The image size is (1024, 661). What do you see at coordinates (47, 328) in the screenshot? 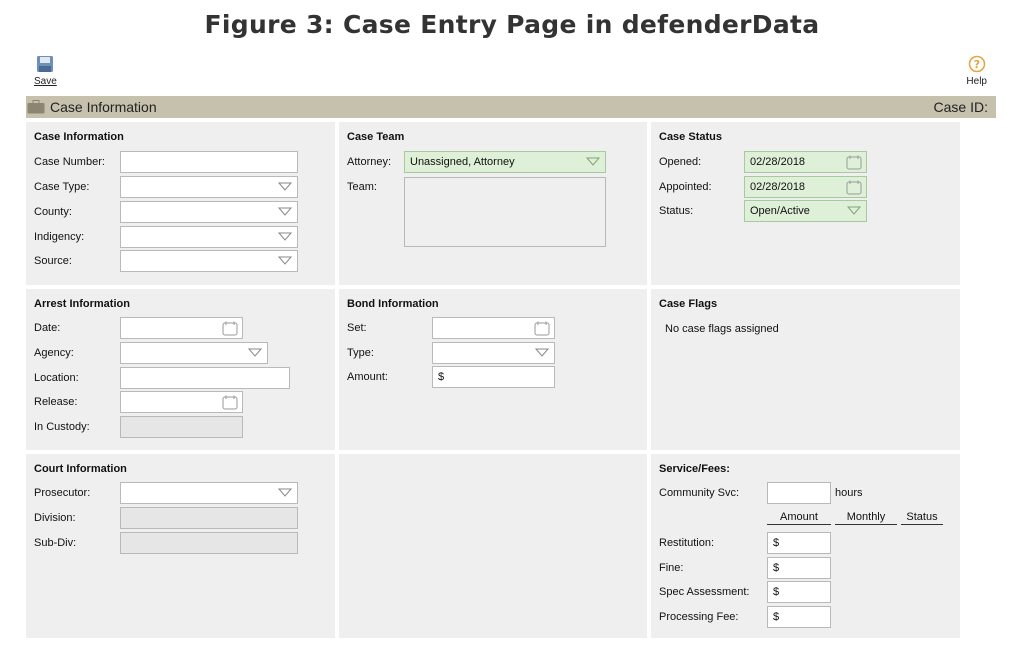
I see `arrest-date-label: Date:` at bounding box center [47, 328].